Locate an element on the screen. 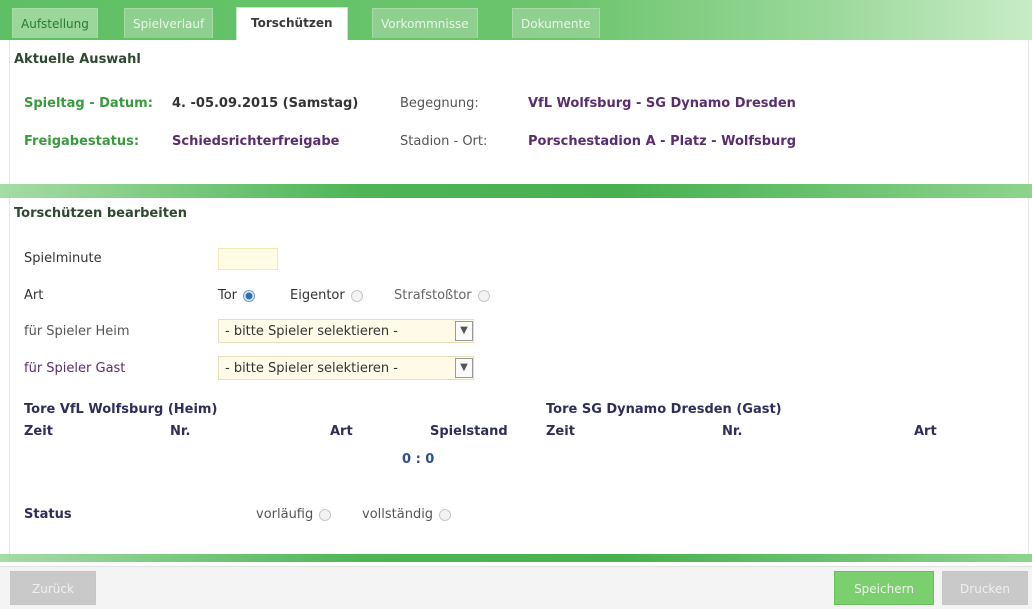 This screenshot has height=609, width=1032. goal-editor-title: Torschützen bearbeiten is located at coordinates (100, 213).